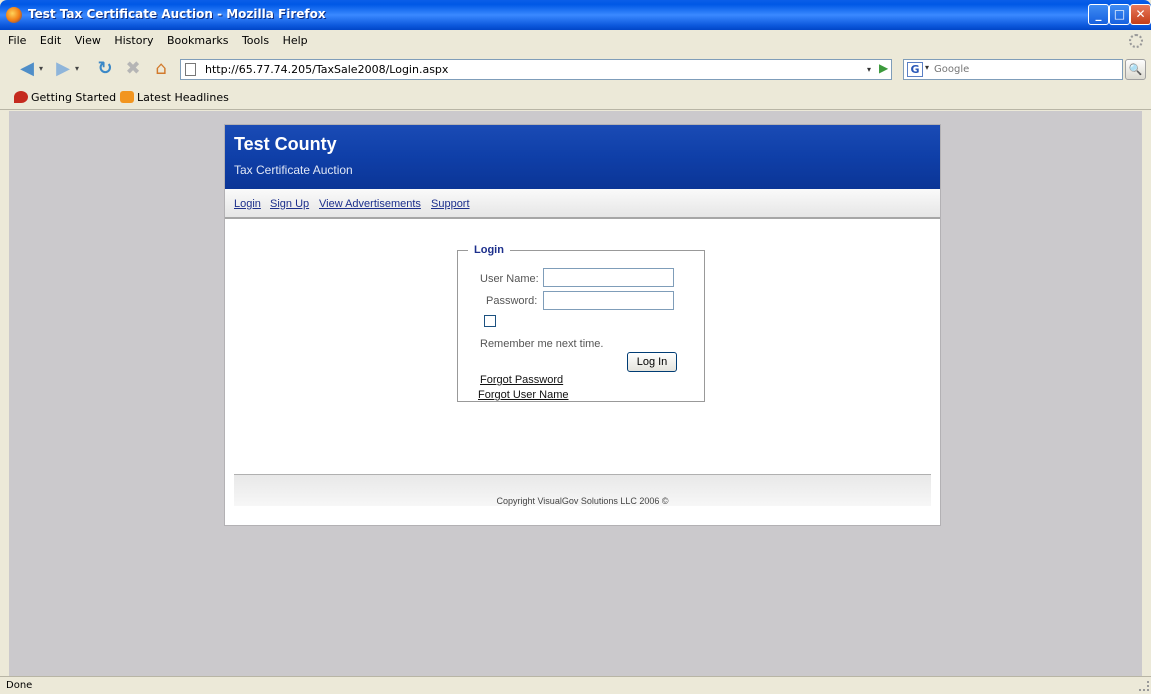 The height and width of the screenshot is (694, 1151). What do you see at coordinates (133, 41) in the screenshot?
I see `menu-history: History` at bounding box center [133, 41].